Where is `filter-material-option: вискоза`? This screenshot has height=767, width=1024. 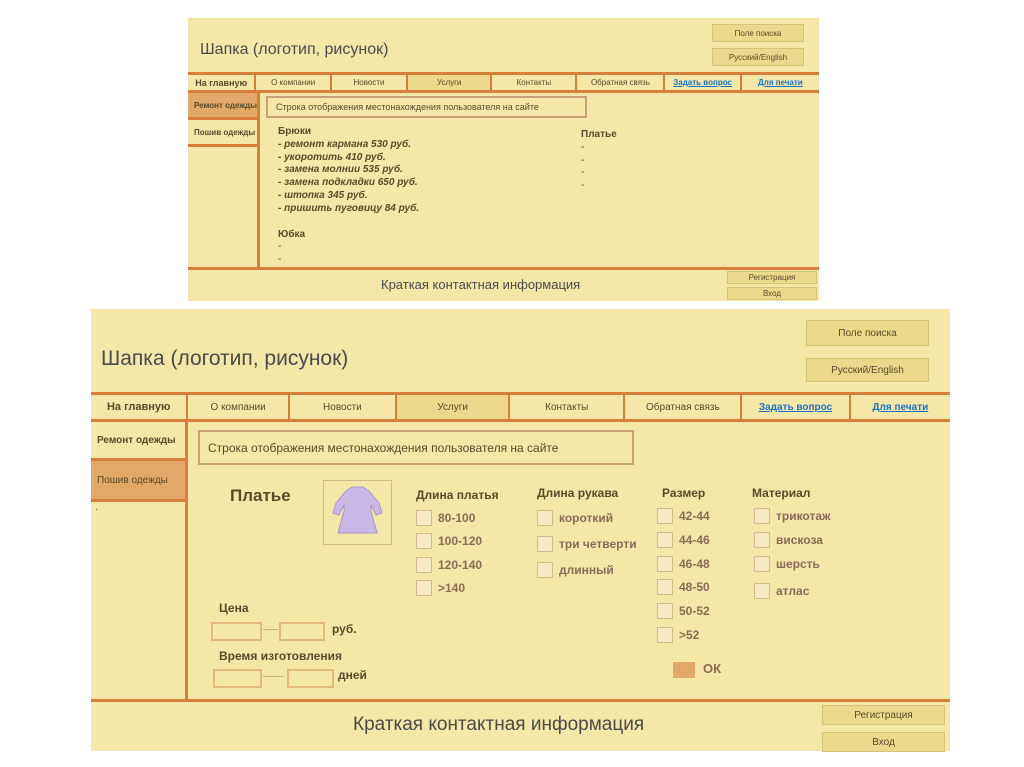 filter-material-option: вискоза is located at coordinates (788, 540).